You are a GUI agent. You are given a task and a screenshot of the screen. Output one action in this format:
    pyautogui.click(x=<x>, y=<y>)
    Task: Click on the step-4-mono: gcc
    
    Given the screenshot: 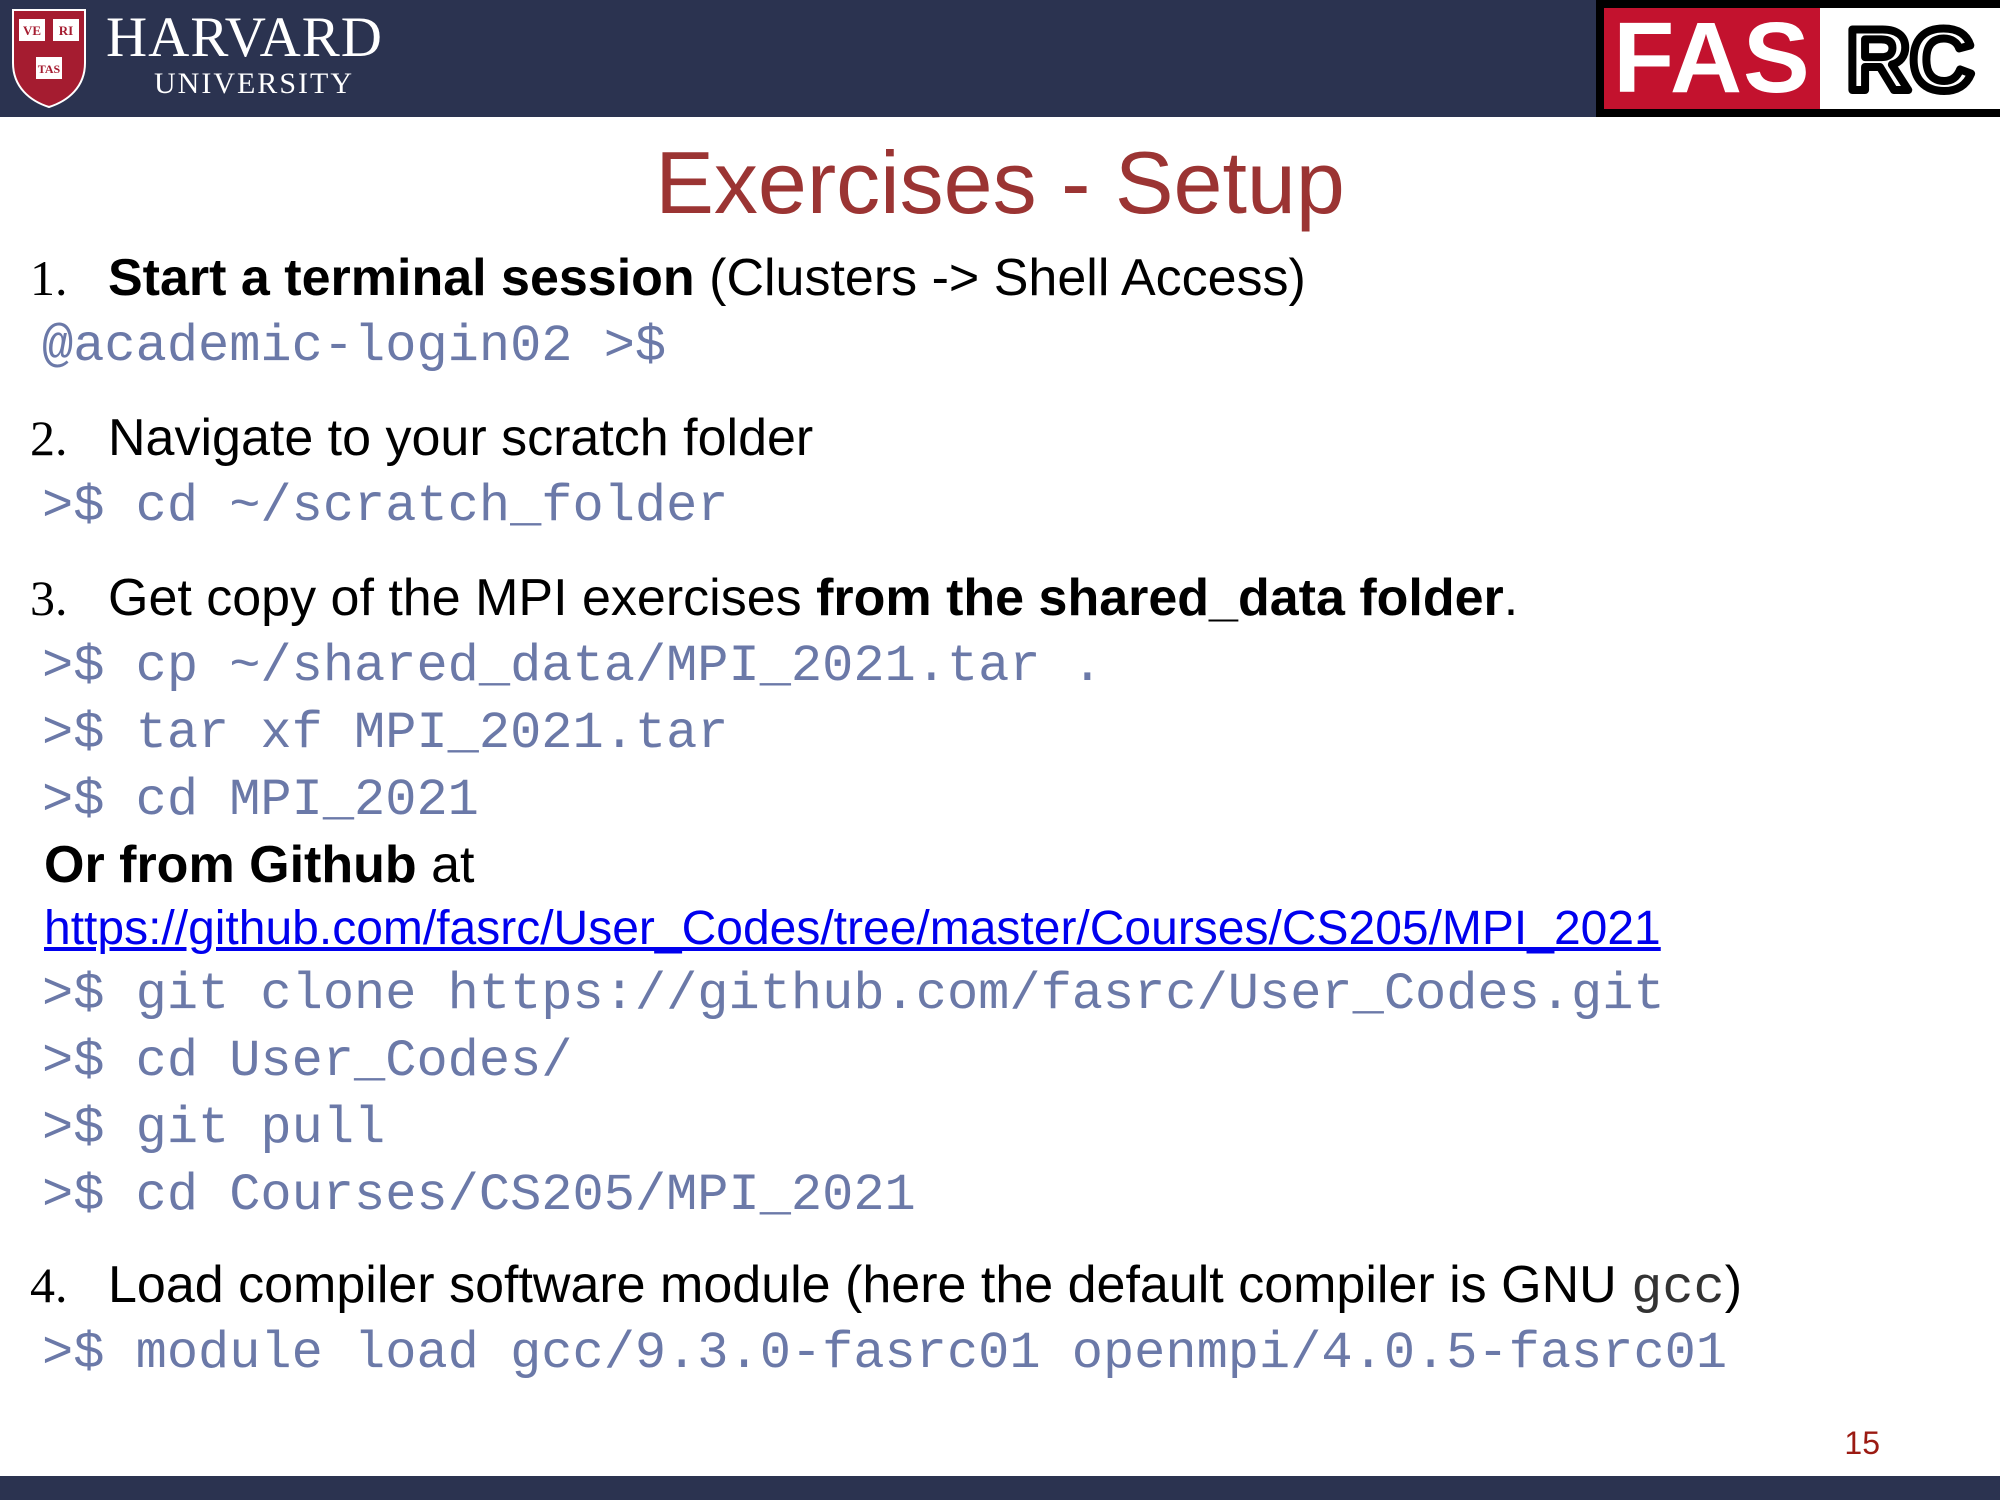 What is the action you would take?
    pyautogui.click(x=1678, y=1288)
    